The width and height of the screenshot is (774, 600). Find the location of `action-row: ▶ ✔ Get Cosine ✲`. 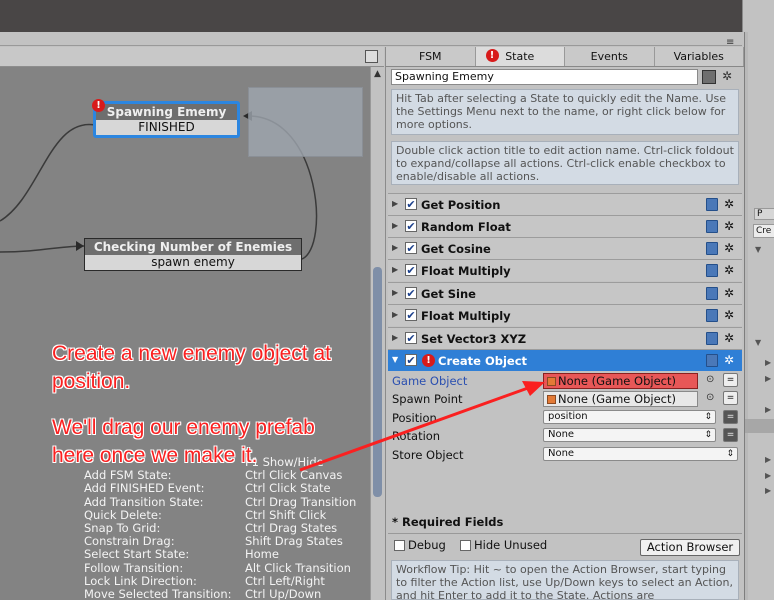

action-row: ▶ ✔ Get Cosine ✲ is located at coordinates (565, 248).